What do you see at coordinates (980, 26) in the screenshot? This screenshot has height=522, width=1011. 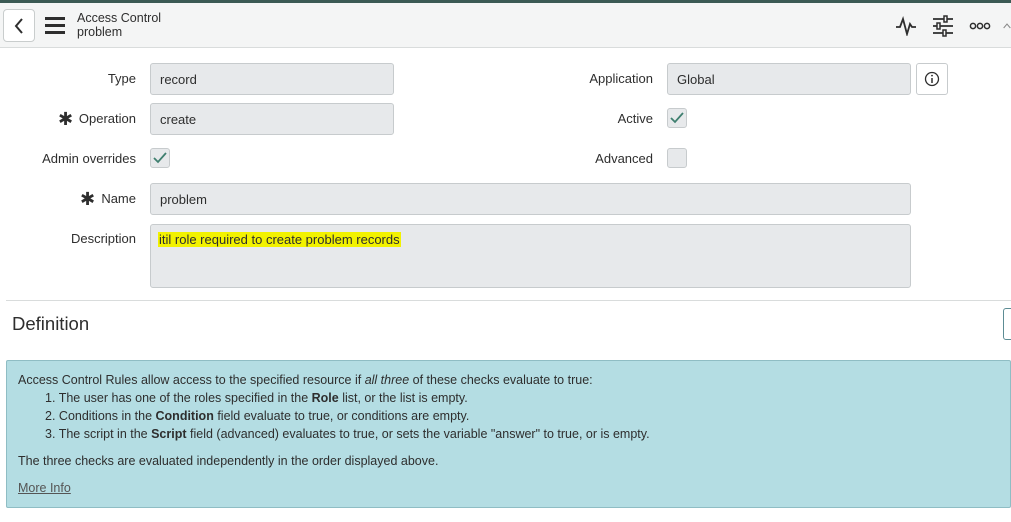 I see `more-options-icon` at bounding box center [980, 26].